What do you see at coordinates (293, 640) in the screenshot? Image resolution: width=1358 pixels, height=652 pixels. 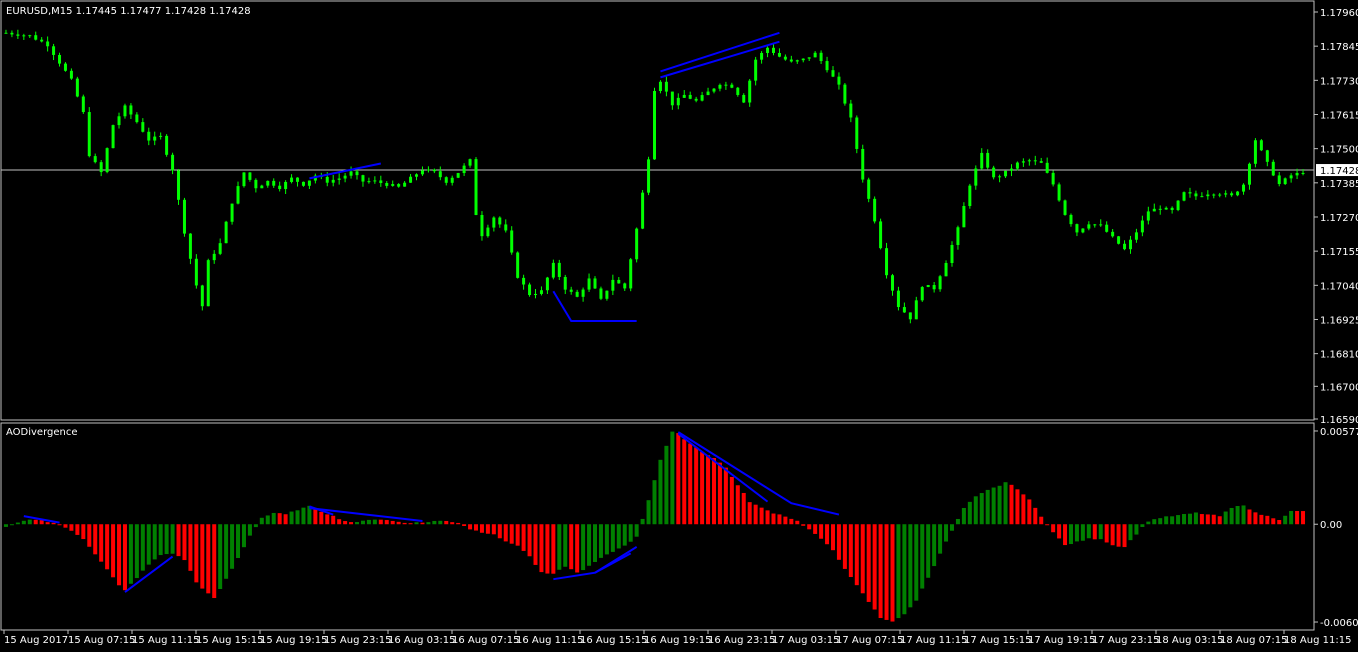 I see `time-tick-label: 15 Aug 19:15` at bounding box center [293, 640].